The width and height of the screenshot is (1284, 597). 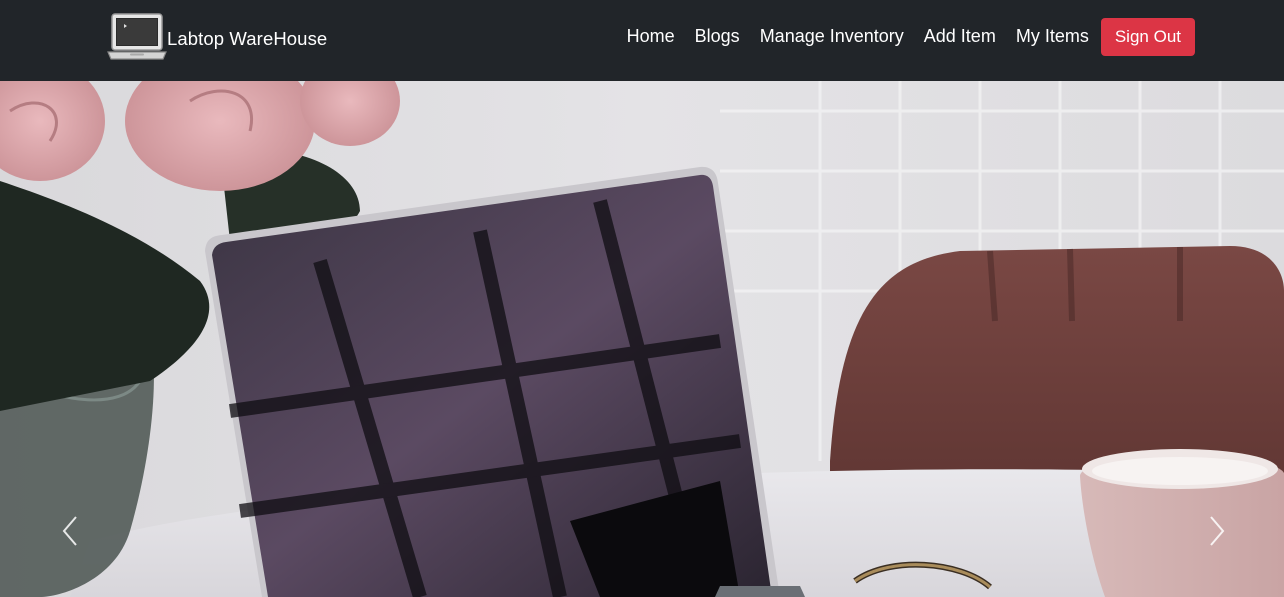 What do you see at coordinates (247, 38) in the screenshot?
I see `brand-name: Labtop WareHouse` at bounding box center [247, 38].